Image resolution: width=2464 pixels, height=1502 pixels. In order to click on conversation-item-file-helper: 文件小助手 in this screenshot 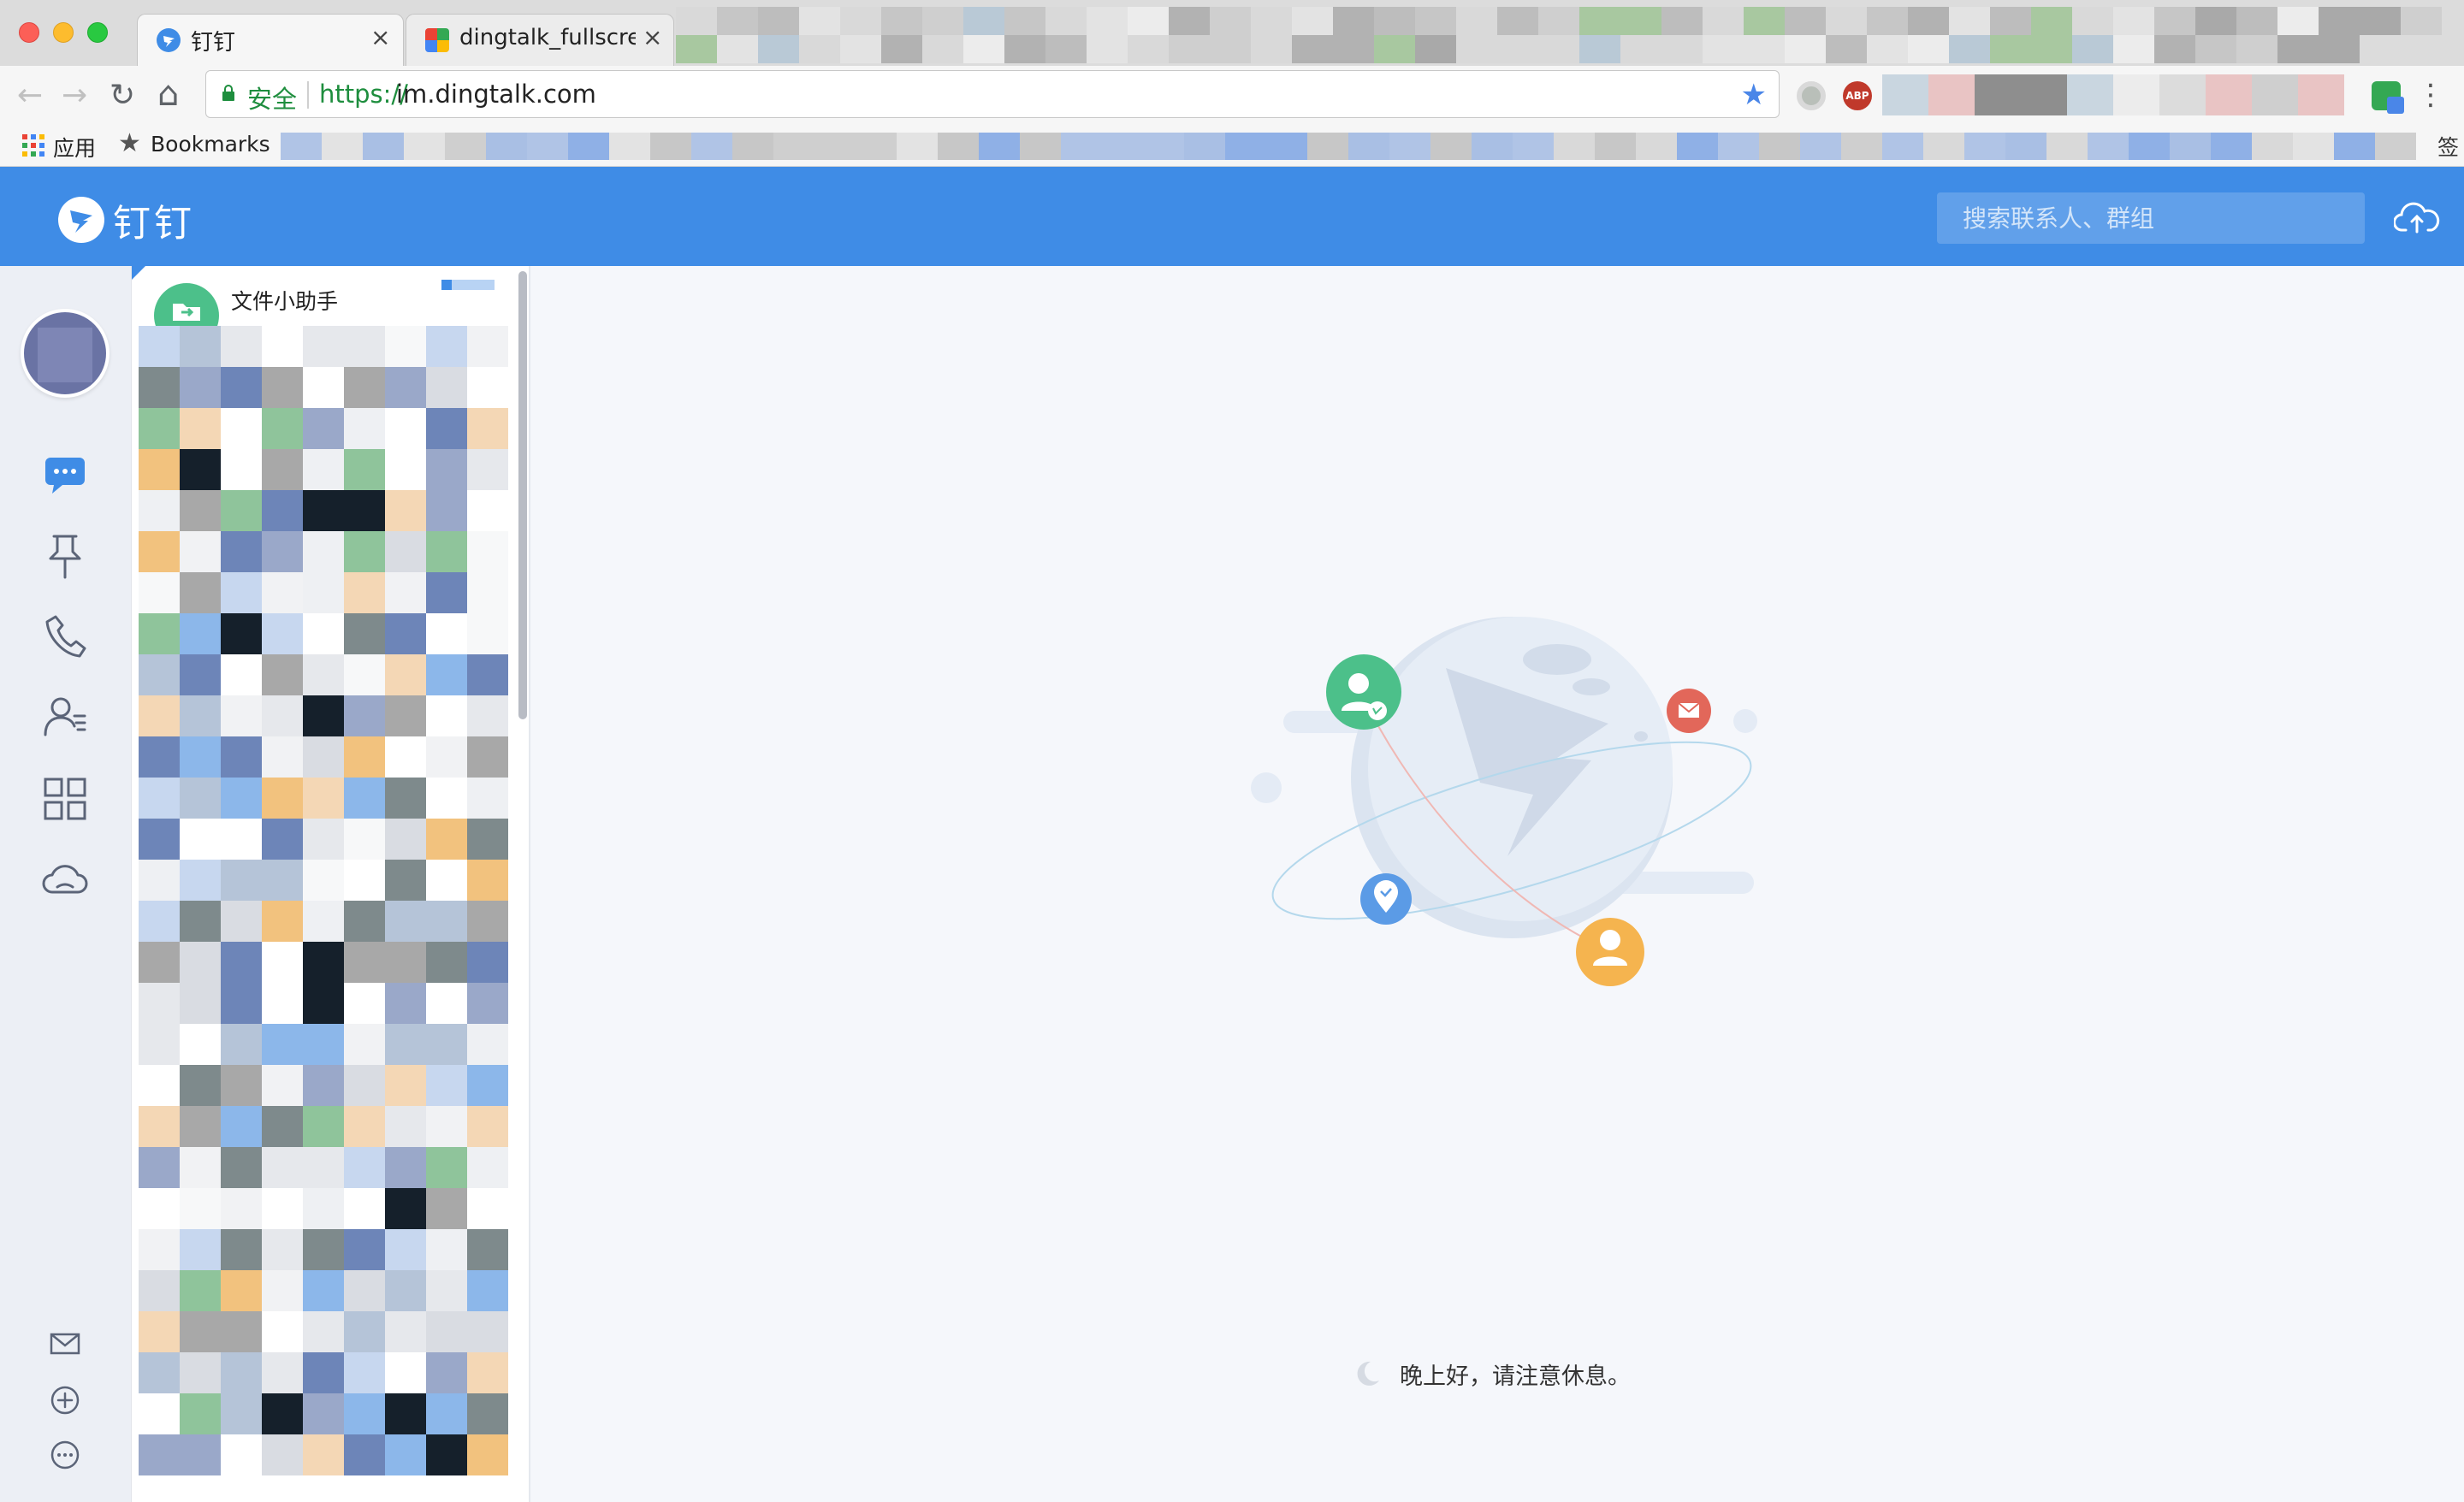, I will do `click(330, 307)`.